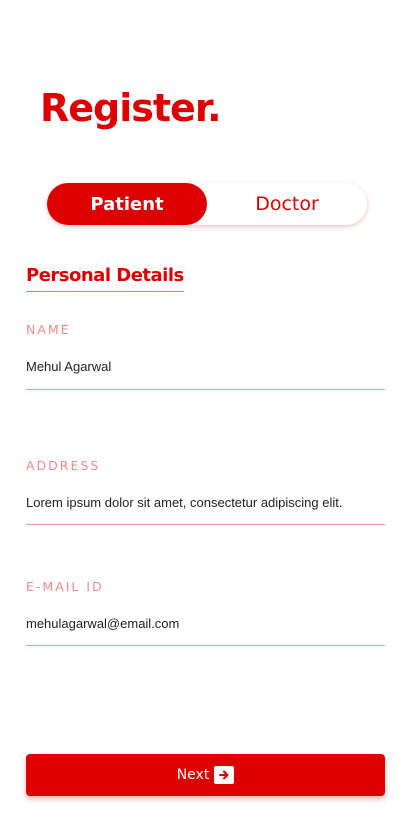  Describe the element at coordinates (102, 624) in the screenshot. I see `email-input: mehulagarwal@email.com` at that location.